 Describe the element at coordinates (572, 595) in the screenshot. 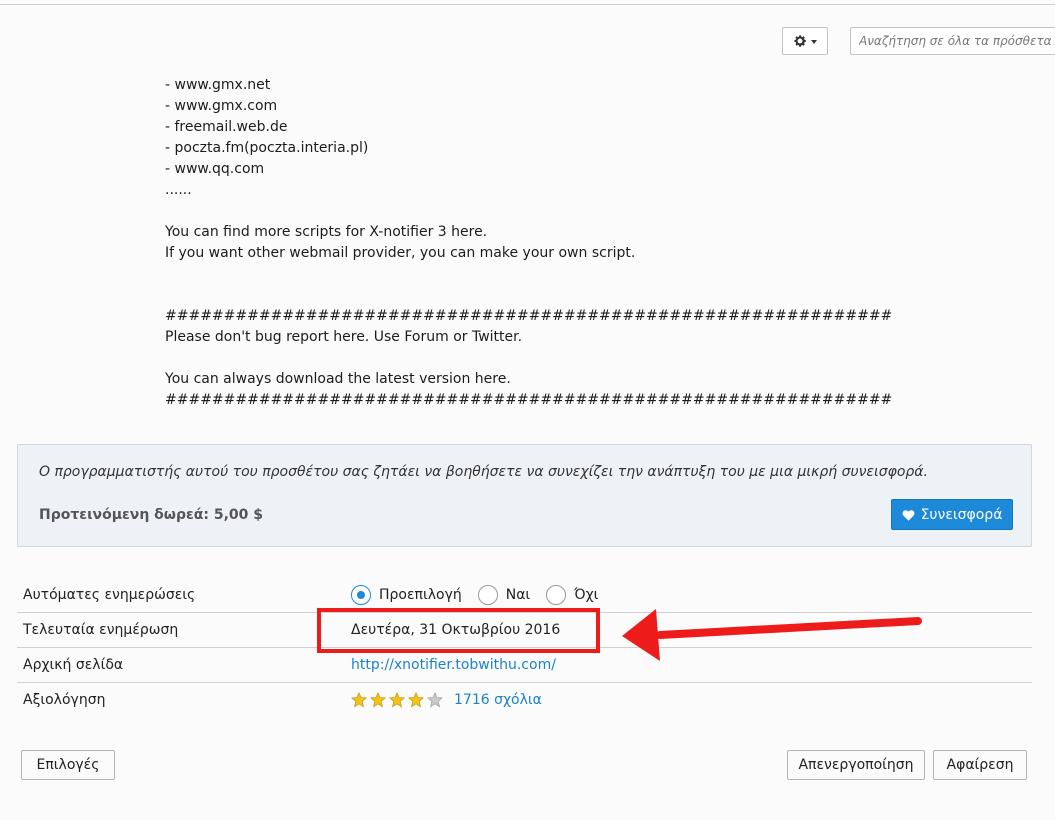

I see `radio-no: Όχι` at that location.